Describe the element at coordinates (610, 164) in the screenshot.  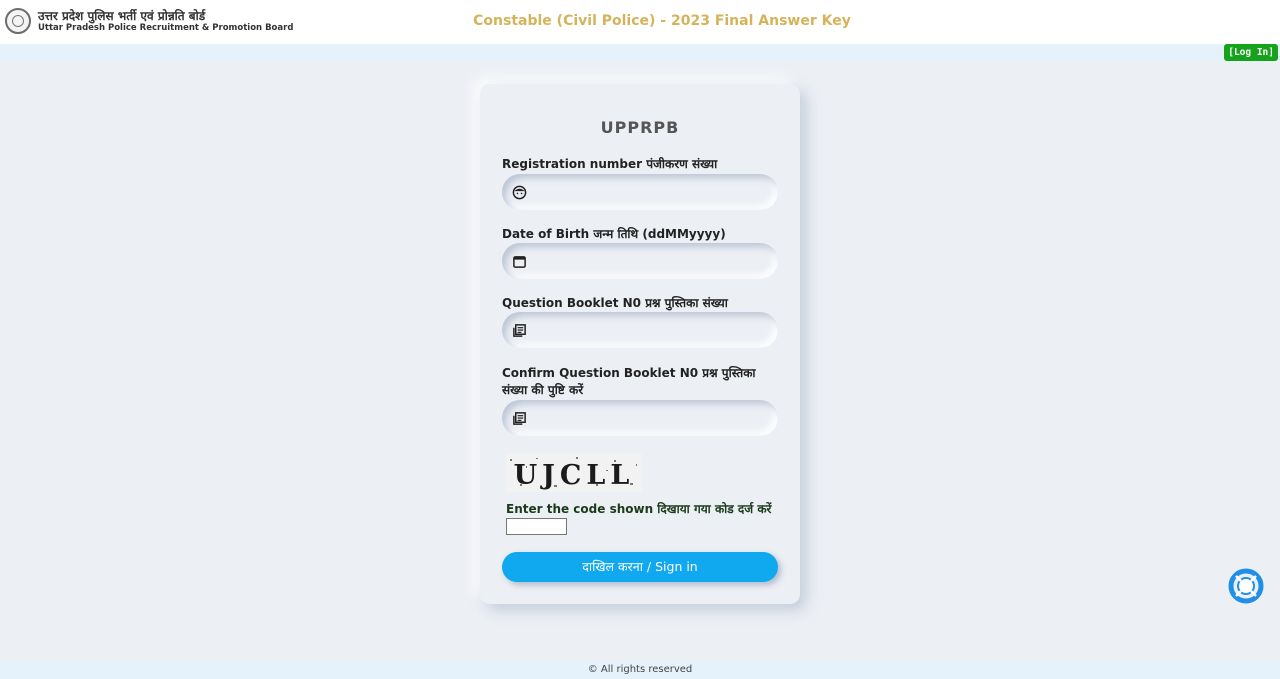
I see `registration-label: Registration number पंजीकरण संख्या` at that location.